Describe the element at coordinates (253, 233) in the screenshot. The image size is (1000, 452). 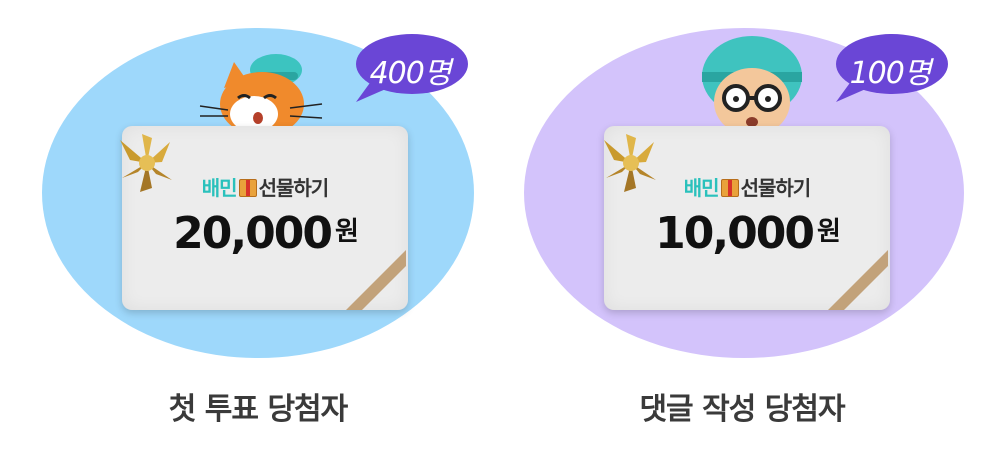
I see `amount-value: 20,000` at that location.